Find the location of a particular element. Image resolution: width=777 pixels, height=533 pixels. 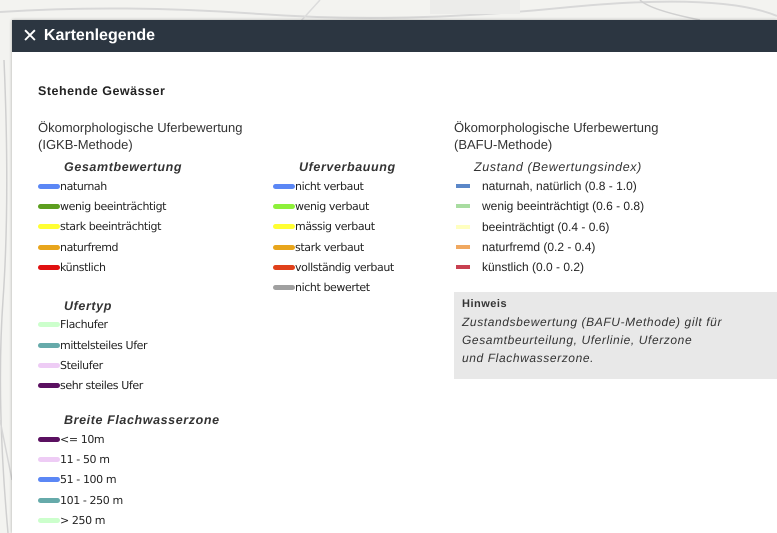

note-title: Hinweis is located at coordinates (485, 304).